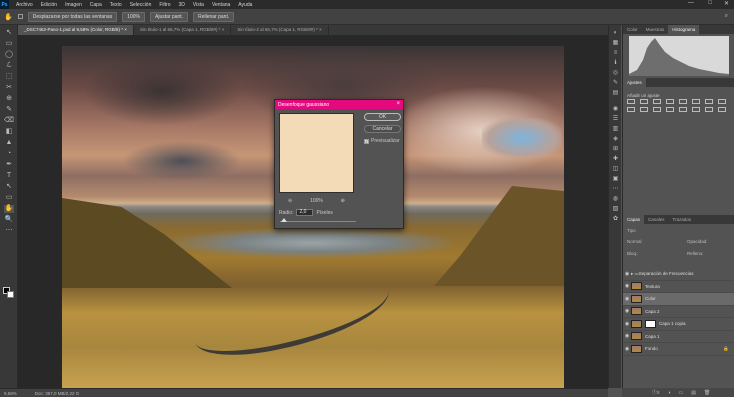 Image resolution: width=734 pixels, height=397 pixels. What do you see at coordinates (655, 29) in the screenshot?
I see `tab-swatches: Muestras` at bounding box center [655, 29].